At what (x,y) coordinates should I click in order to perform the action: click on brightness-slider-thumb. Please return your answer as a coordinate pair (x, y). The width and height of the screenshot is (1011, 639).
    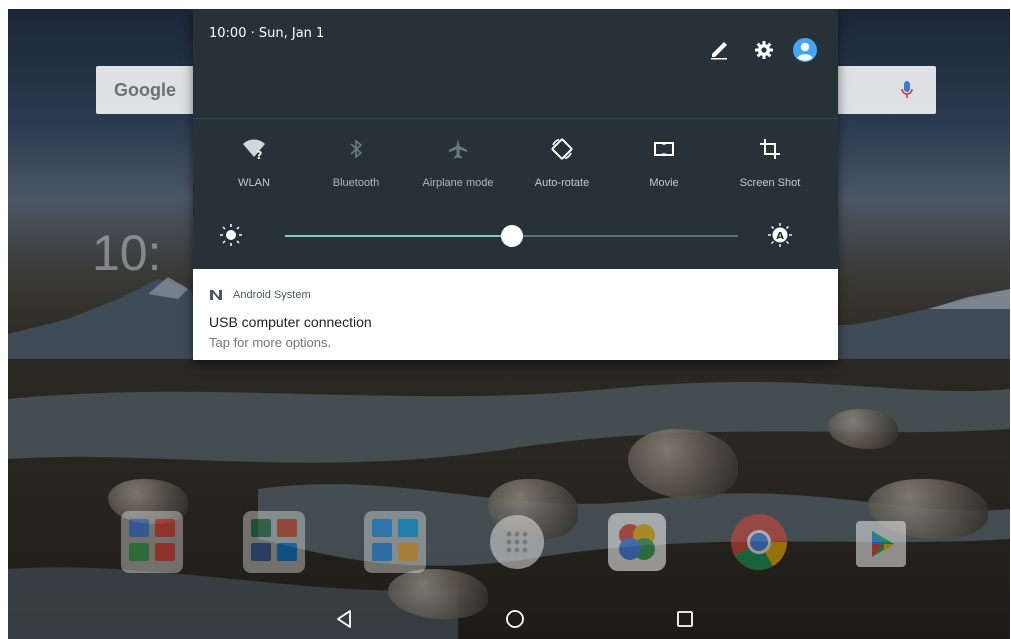
    Looking at the image, I should click on (511, 236).